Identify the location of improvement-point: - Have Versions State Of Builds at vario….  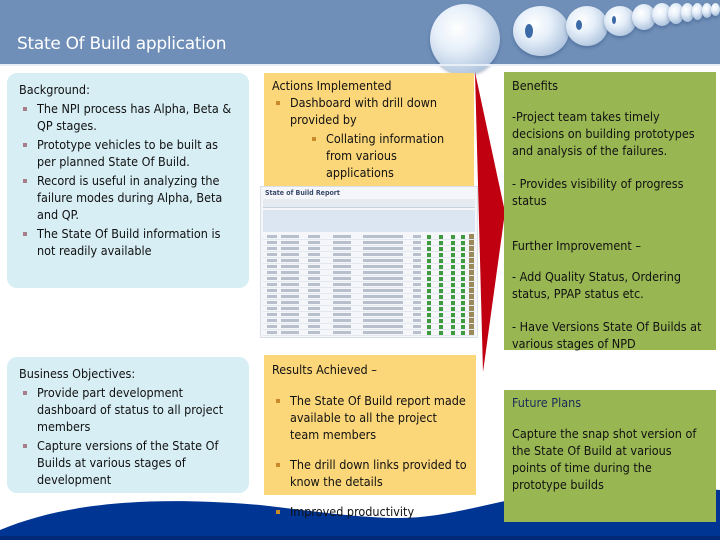
(607, 335).